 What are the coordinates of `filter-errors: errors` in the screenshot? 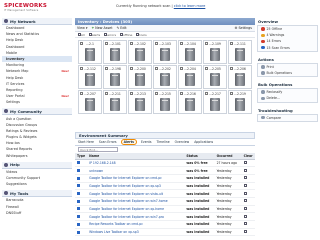 It's located at (110, 34).